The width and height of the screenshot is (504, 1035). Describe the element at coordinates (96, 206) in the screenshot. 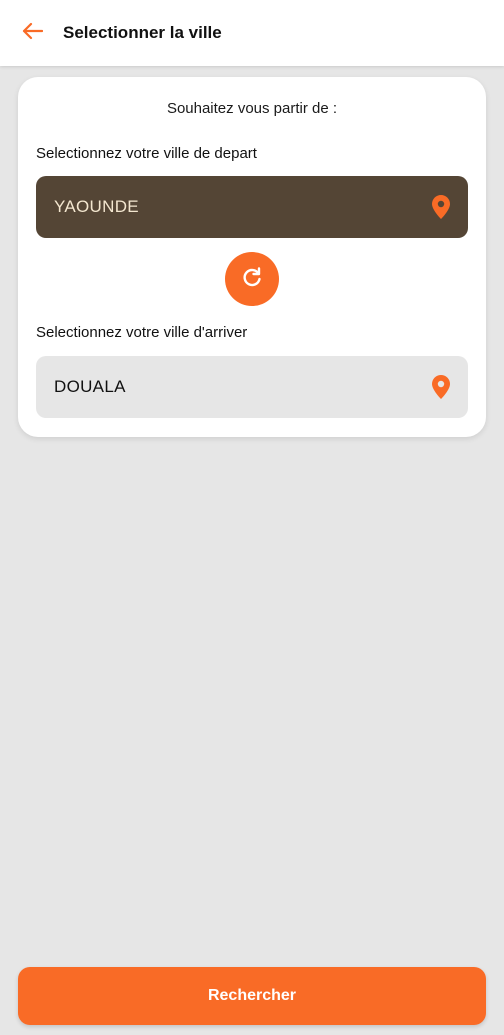

I see `departure-city-value: YAOUNDE` at that location.